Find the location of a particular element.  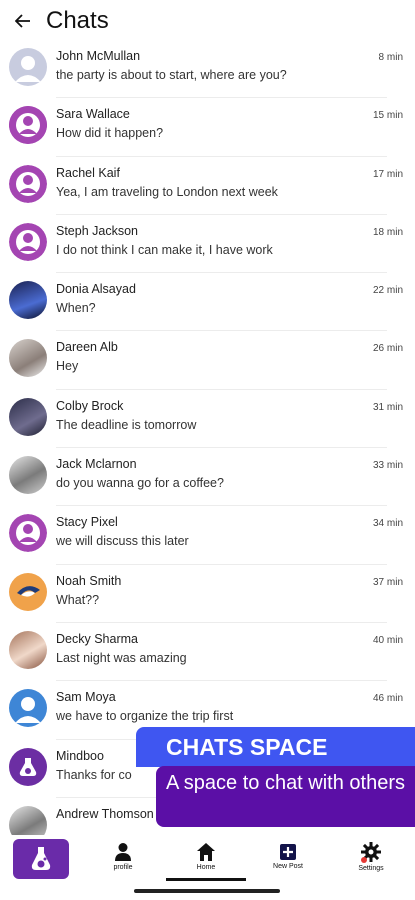

contact-name: John McMullan is located at coordinates (98, 56).